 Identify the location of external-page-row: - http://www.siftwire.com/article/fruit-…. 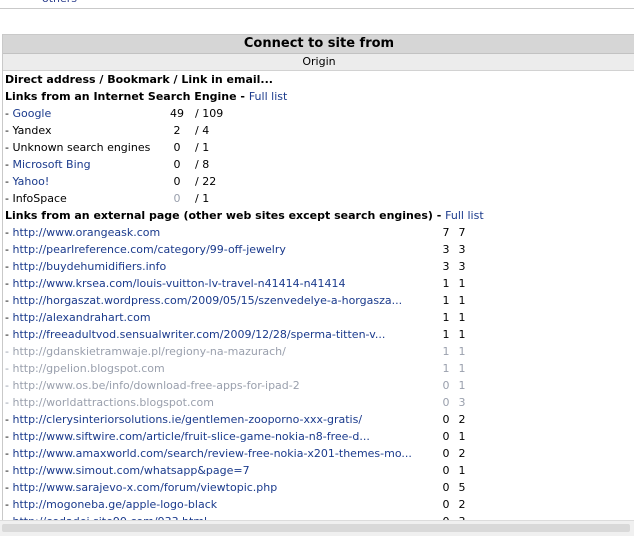
(318, 436).